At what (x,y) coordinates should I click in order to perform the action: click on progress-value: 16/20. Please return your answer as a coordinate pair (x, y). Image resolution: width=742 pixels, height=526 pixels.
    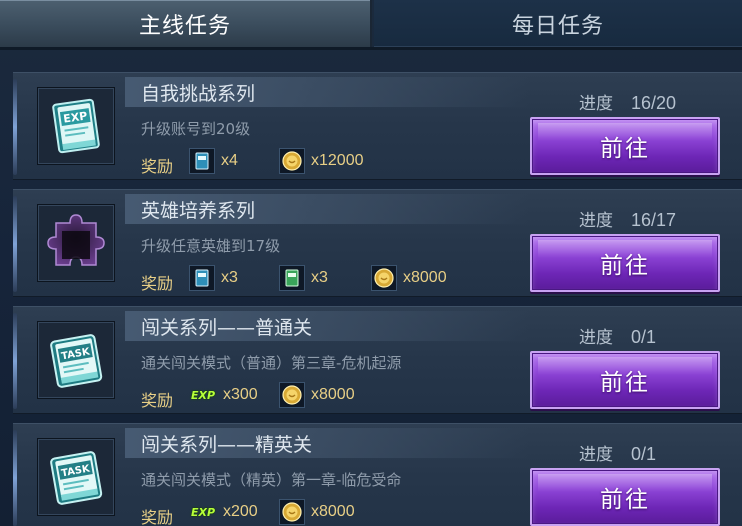
    Looking at the image, I should click on (654, 103).